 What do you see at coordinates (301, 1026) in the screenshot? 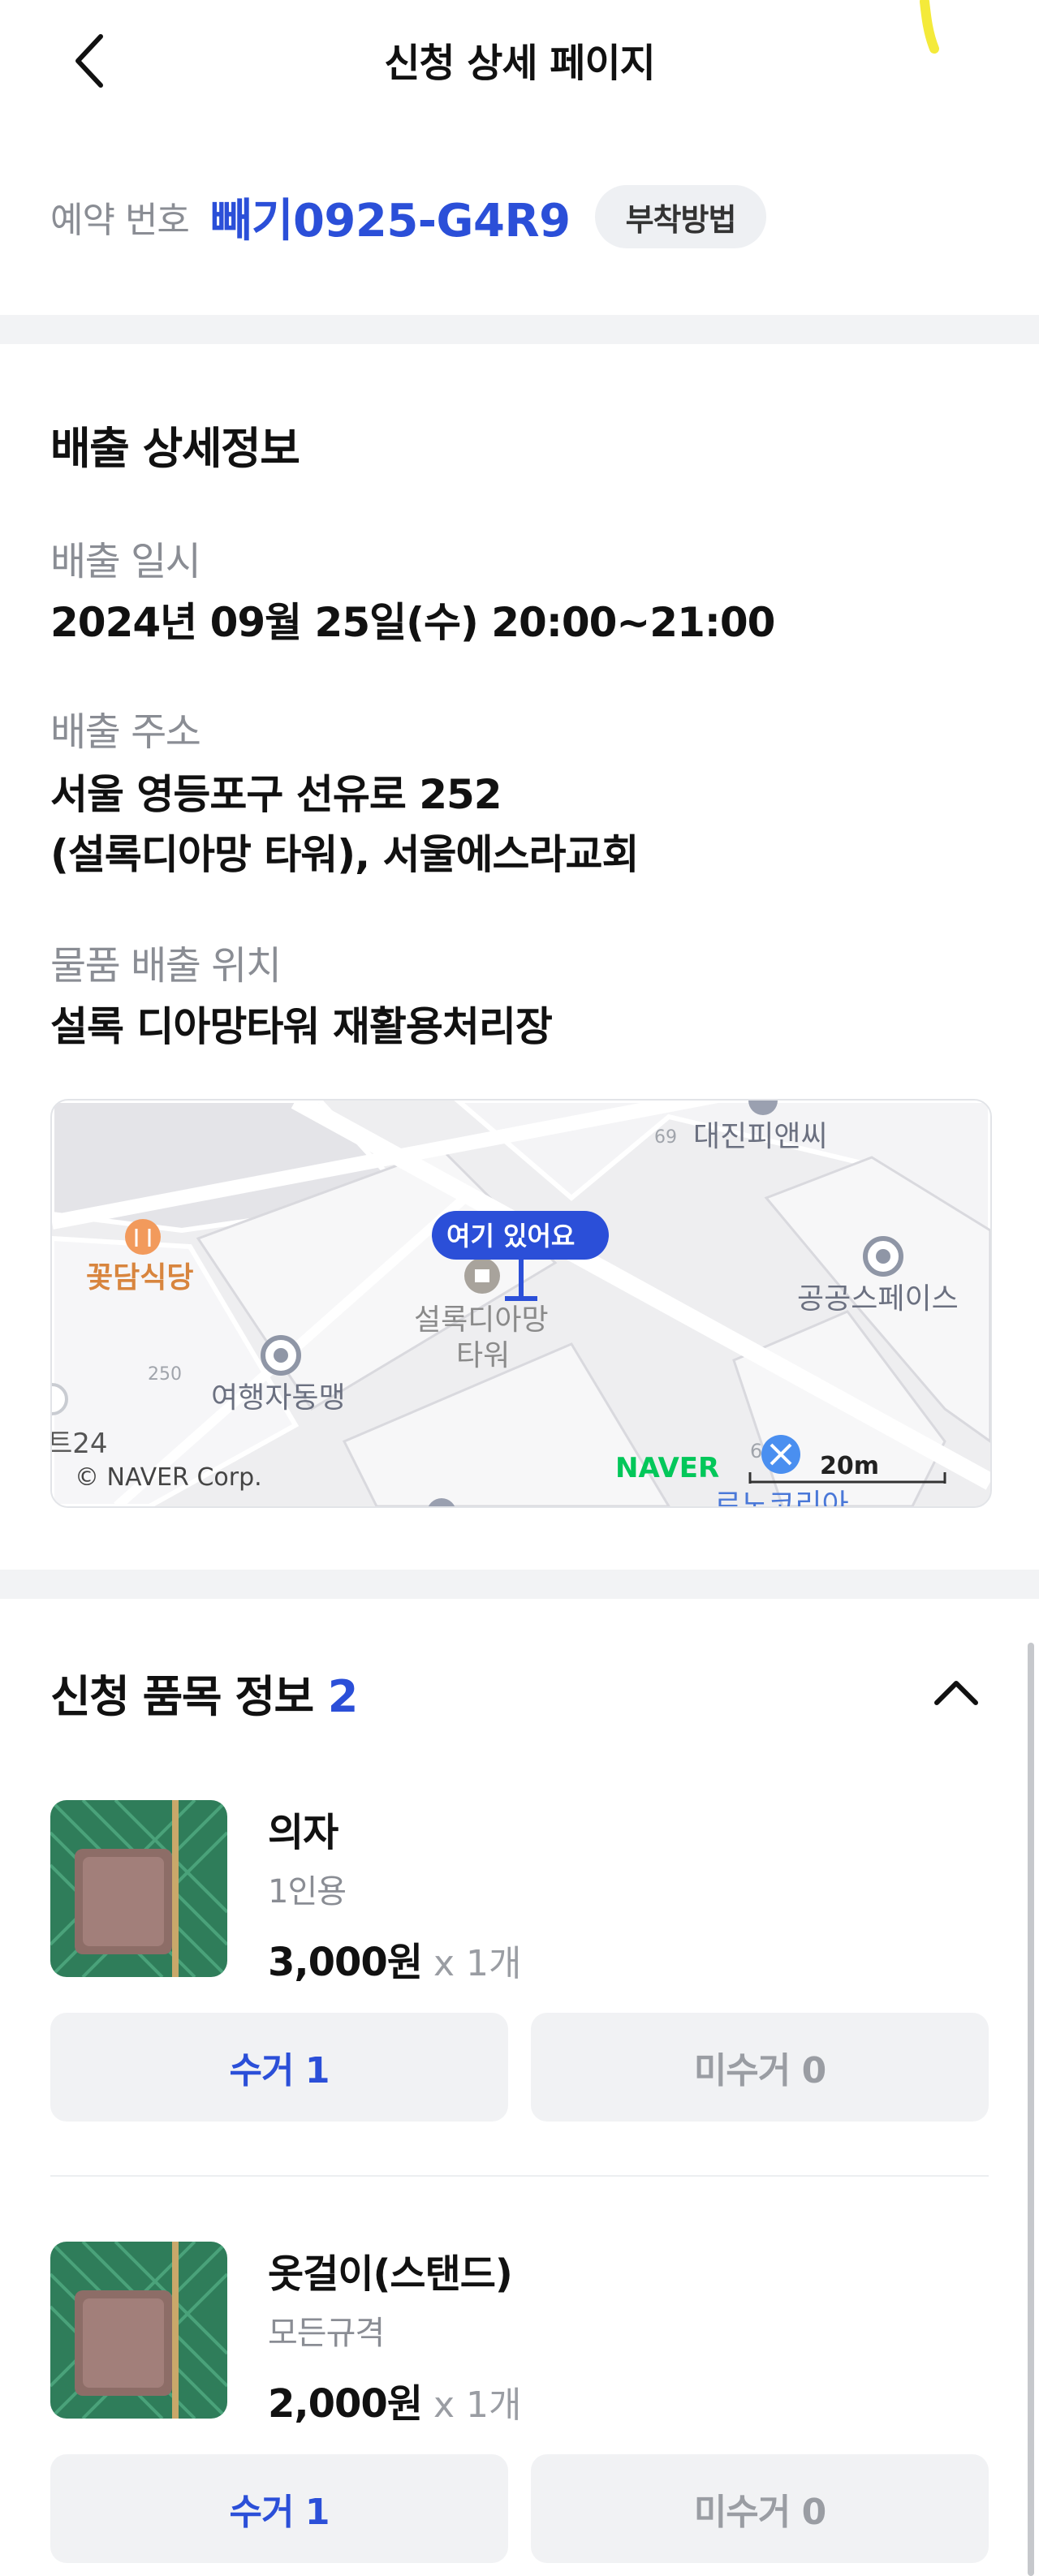
I see `disposal-location-value: 설록 디아망타워 재활용처리장` at bounding box center [301, 1026].